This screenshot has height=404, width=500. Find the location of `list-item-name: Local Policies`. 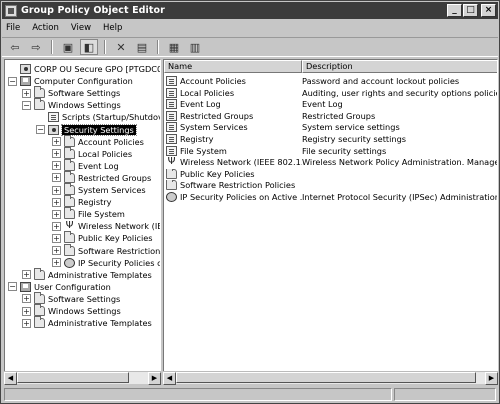

list-item-name: Local Policies is located at coordinates (207, 92).